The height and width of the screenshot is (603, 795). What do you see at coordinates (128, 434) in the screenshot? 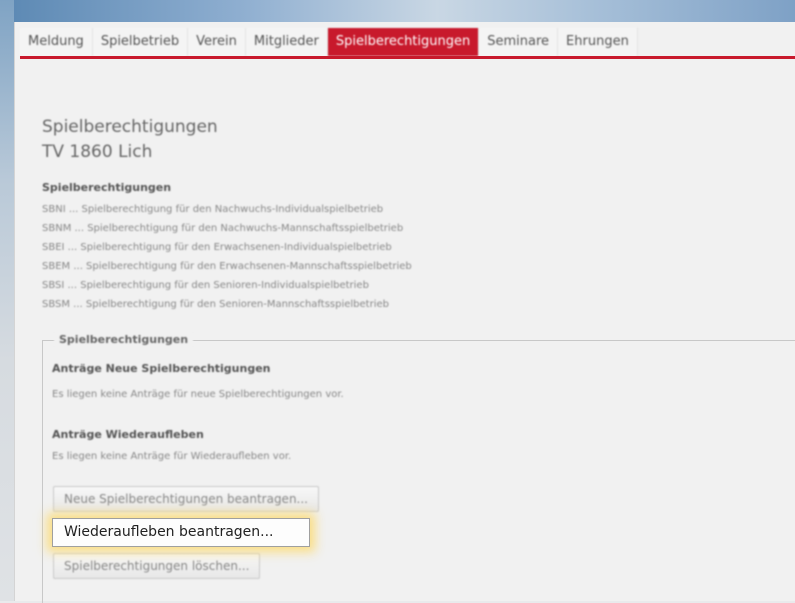
I see `revival-heading: Anträge Wiederaufleben` at bounding box center [128, 434].